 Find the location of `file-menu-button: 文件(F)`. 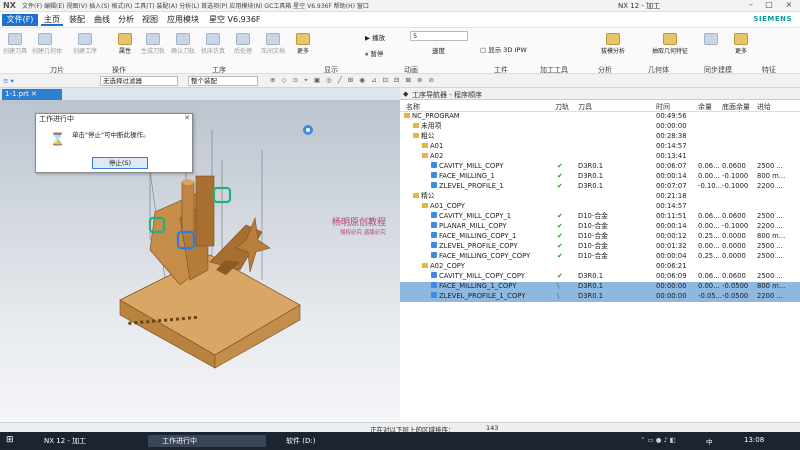

file-menu-button: 文件(F) is located at coordinates (20, 20).